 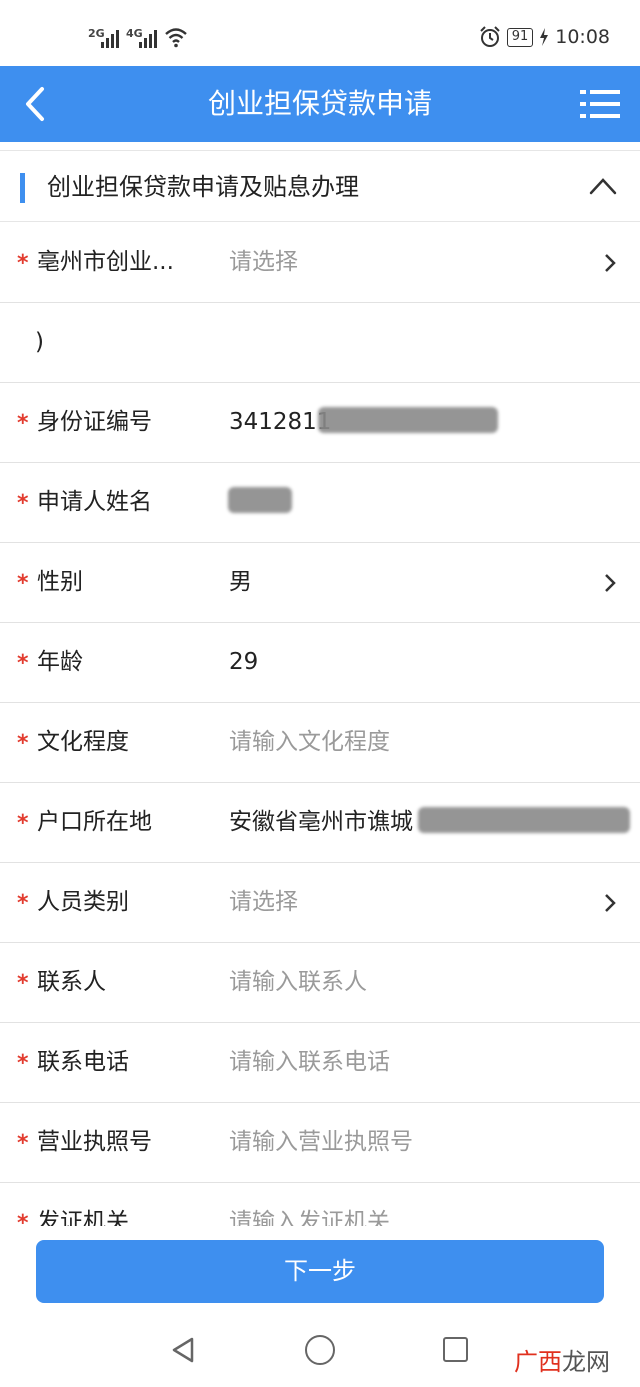 I want to click on section-header: 创业担保贷款申请及贴息办理, so click(x=320, y=186).